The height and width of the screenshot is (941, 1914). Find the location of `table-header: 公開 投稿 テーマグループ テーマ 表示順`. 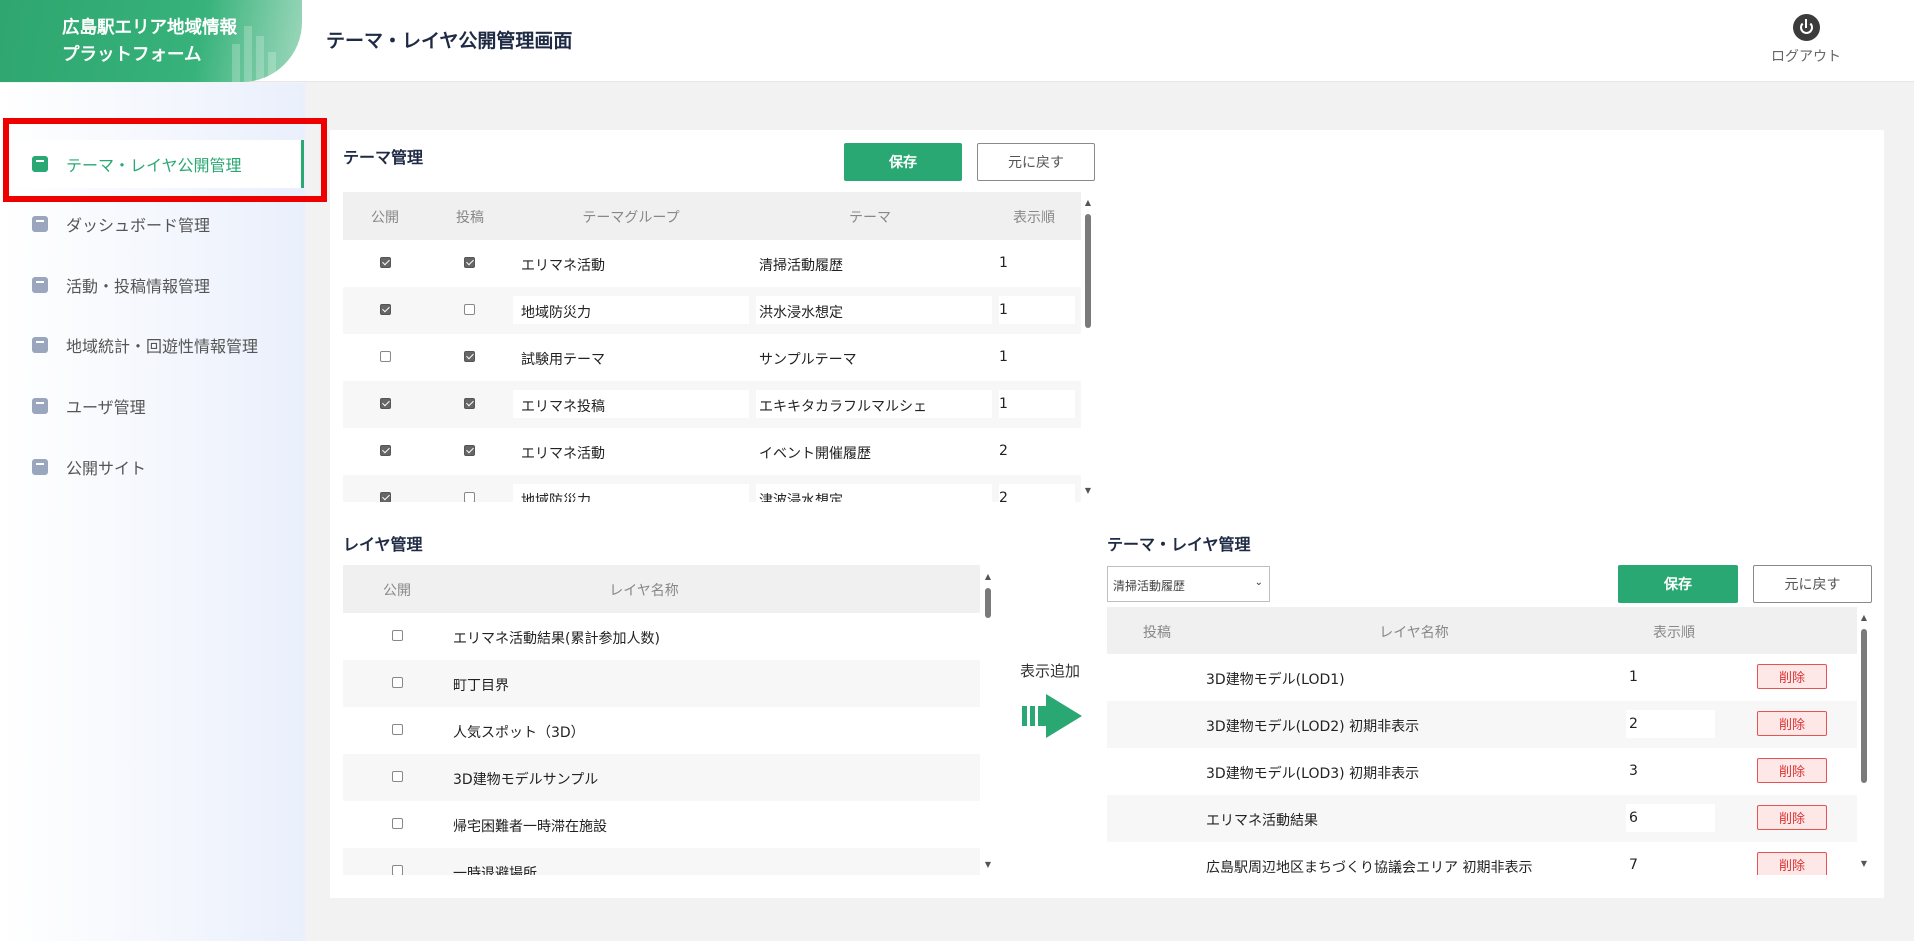

table-header: 公開 投稿 テーマグループ テーマ 表示順 is located at coordinates (712, 216).